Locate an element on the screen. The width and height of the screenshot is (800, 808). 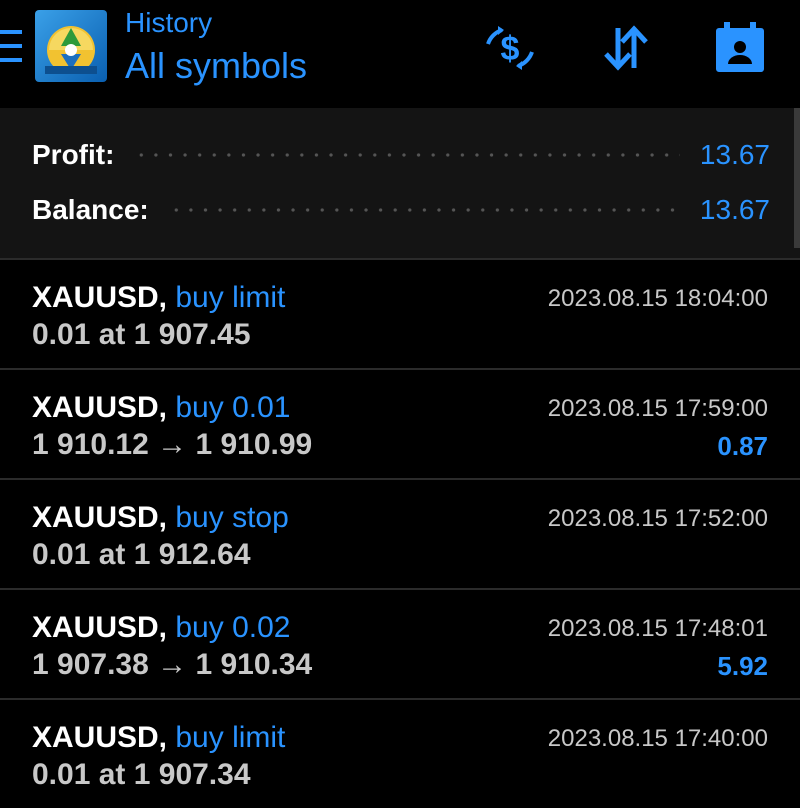
scrollbar is located at coordinates (797, 178).